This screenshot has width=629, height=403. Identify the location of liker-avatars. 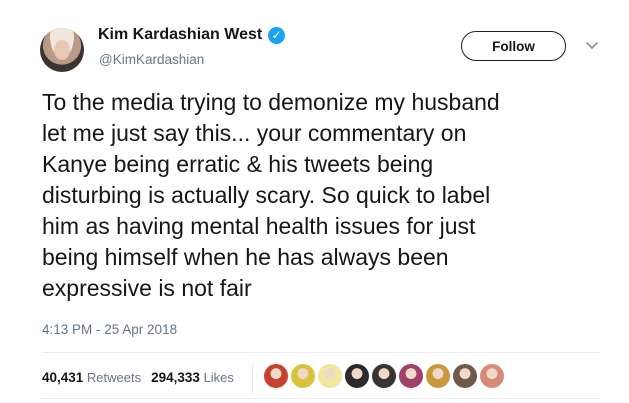
(384, 376).